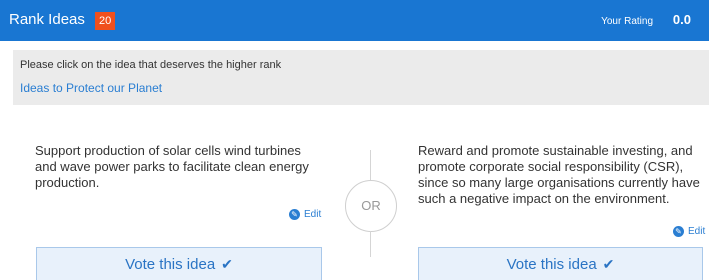 The height and width of the screenshot is (280, 709). I want to click on edit-button-right: ✎ Edit, so click(689, 231).